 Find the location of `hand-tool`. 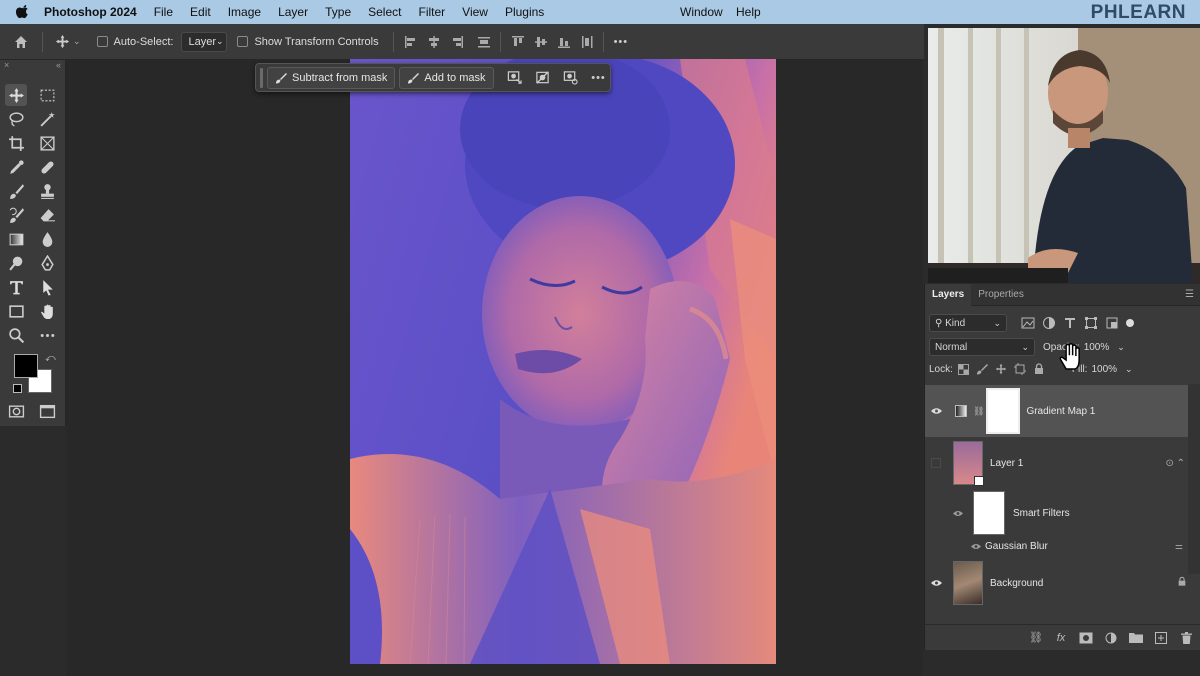

hand-tool is located at coordinates (47, 311).